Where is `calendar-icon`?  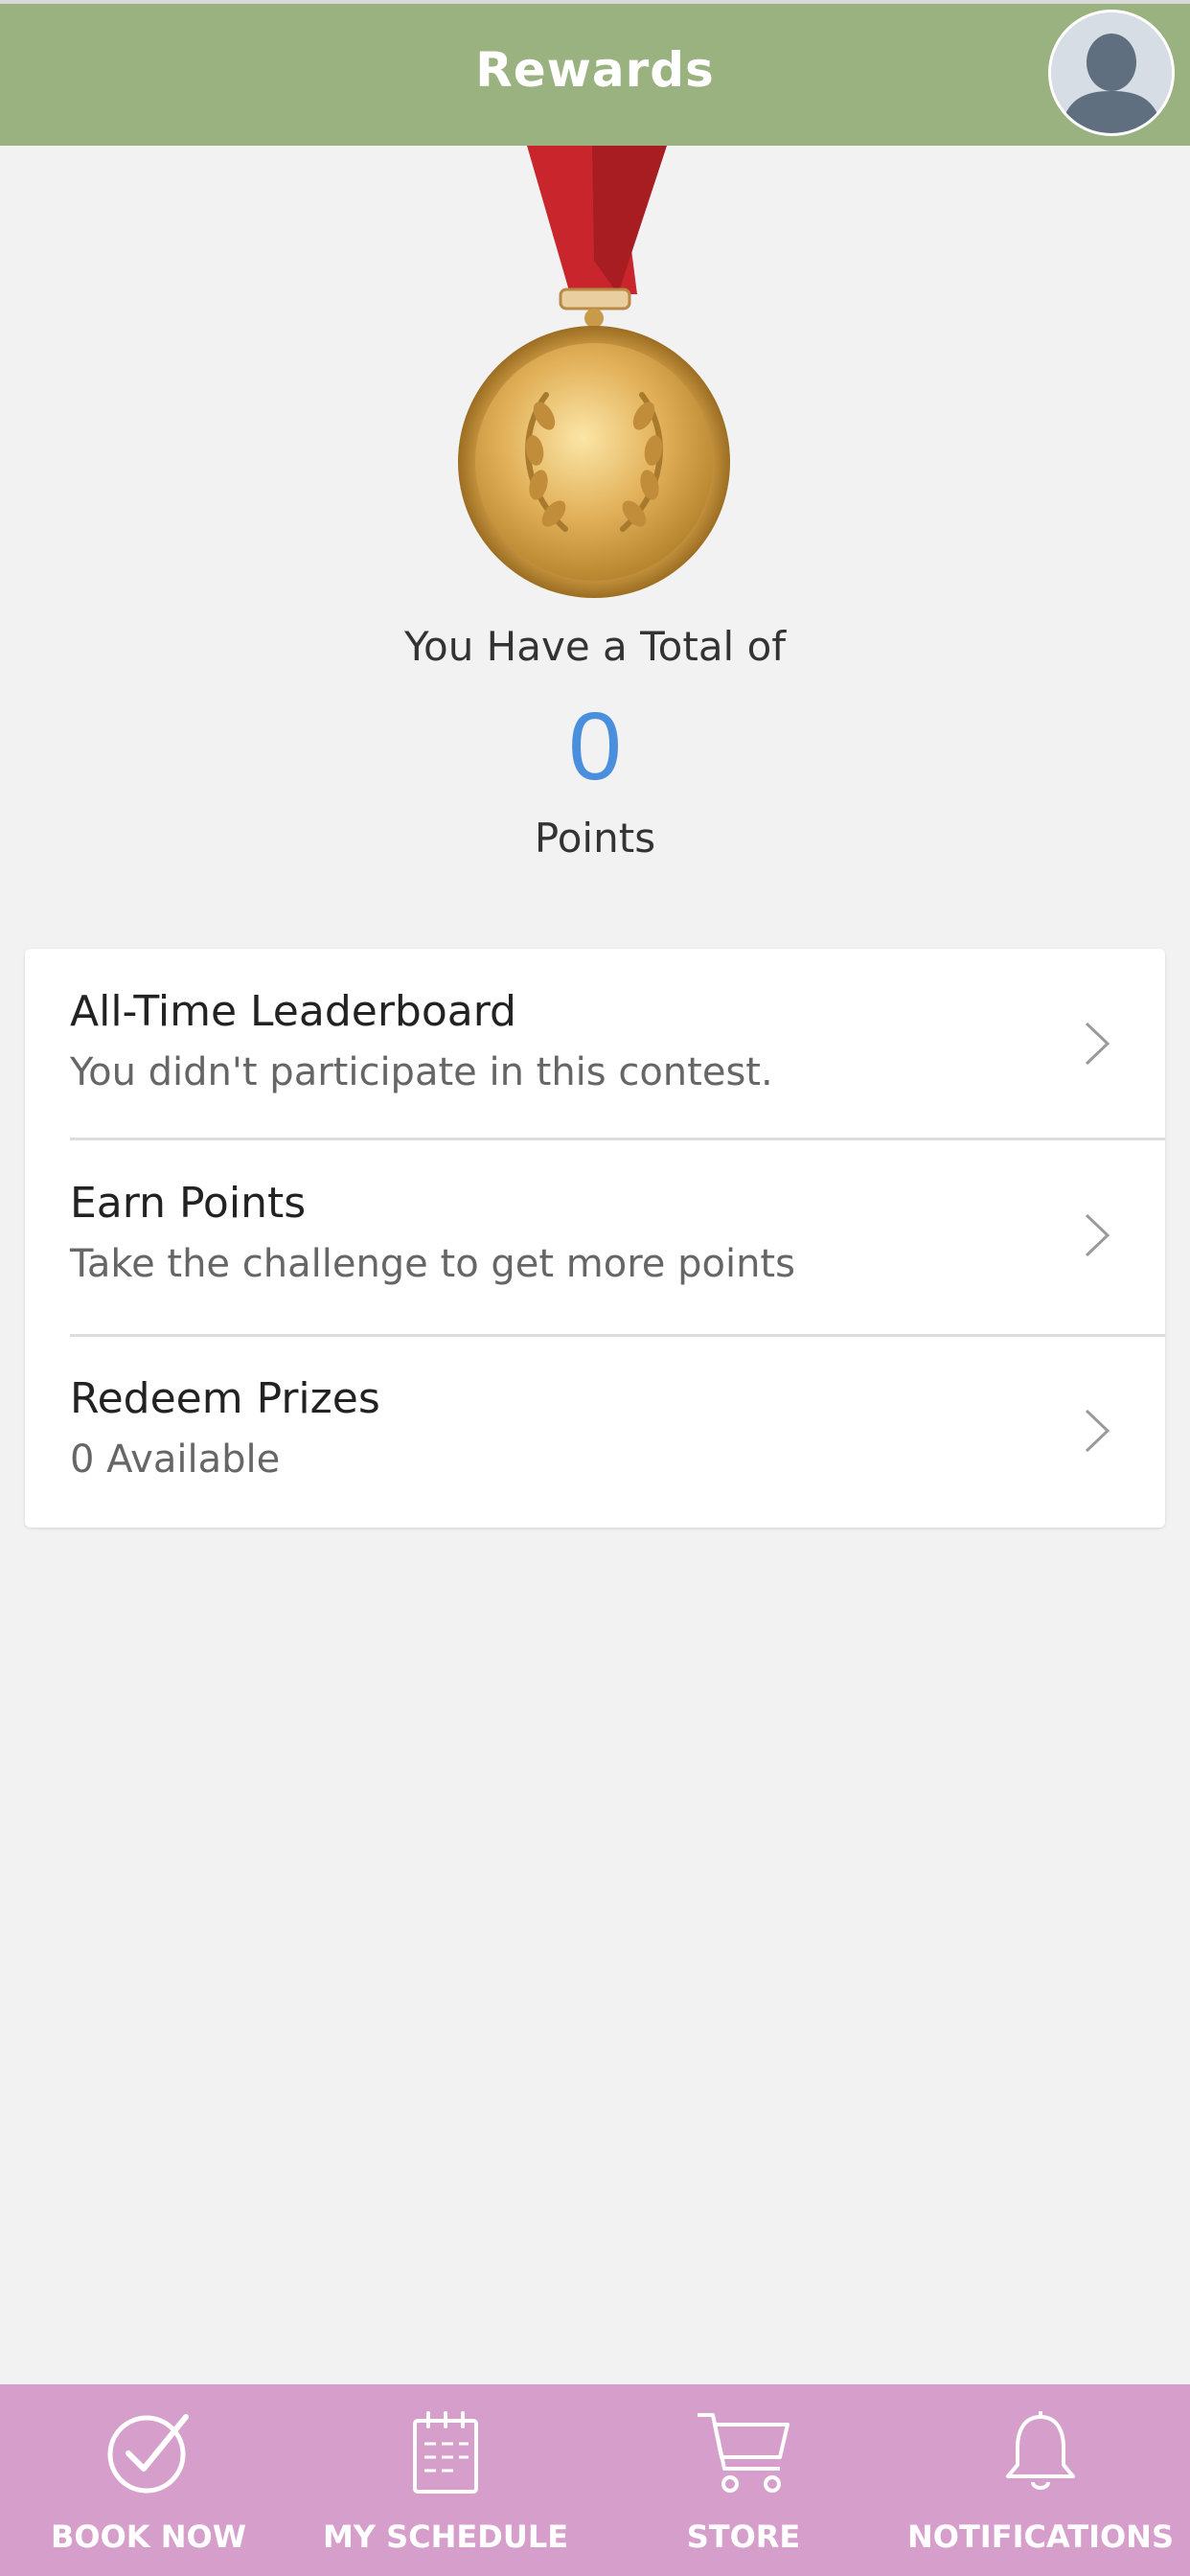 calendar-icon is located at coordinates (445, 2452).